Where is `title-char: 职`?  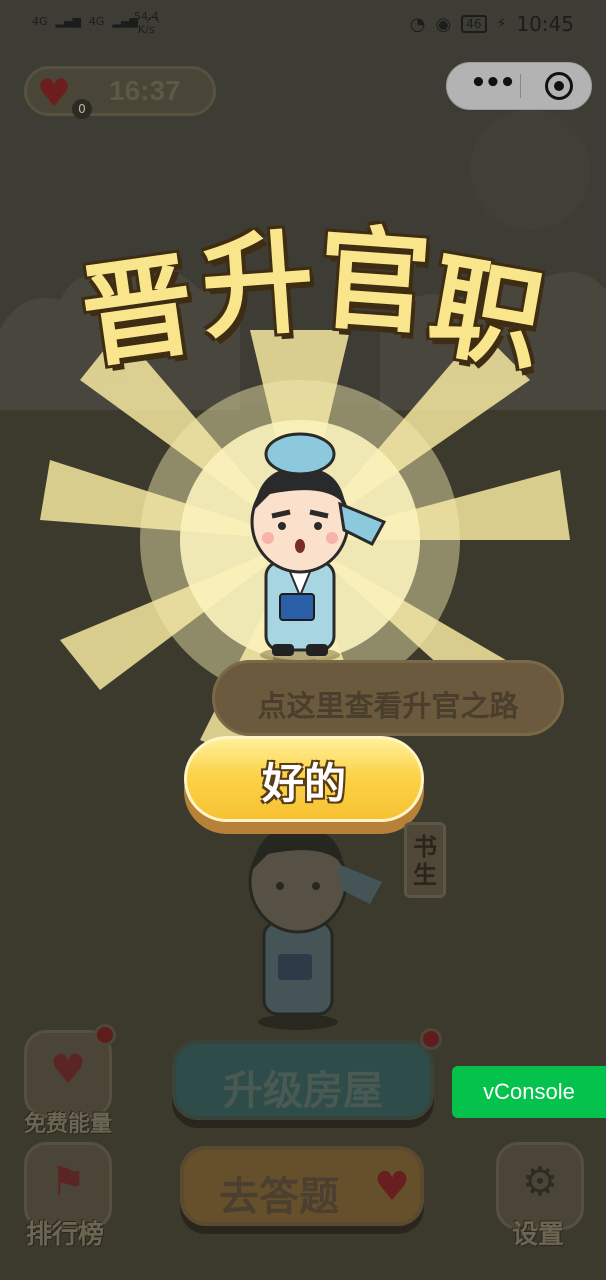 title-char: 职 is located at coordinates (486, 314).